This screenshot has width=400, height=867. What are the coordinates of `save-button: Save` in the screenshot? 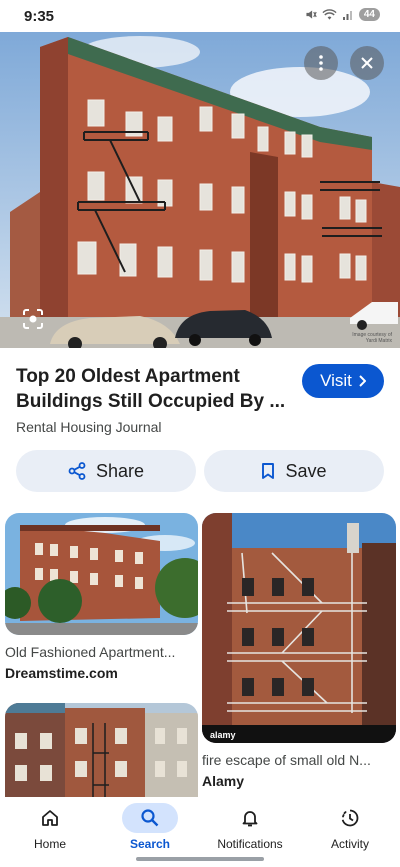 It's located at (294, 471).